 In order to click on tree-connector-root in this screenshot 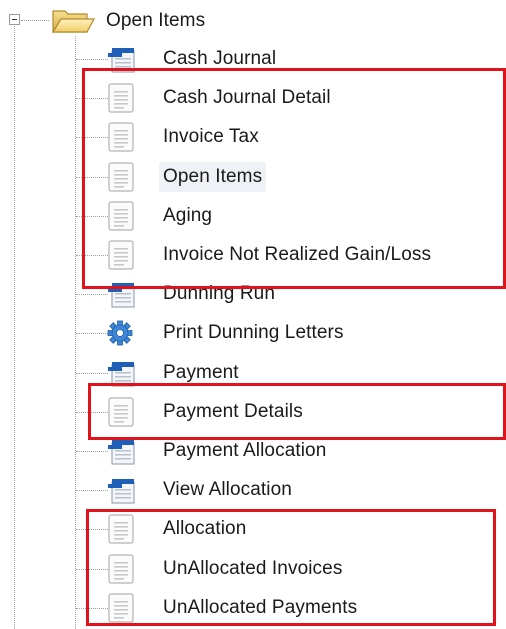, I will do `click(35, 20)`.